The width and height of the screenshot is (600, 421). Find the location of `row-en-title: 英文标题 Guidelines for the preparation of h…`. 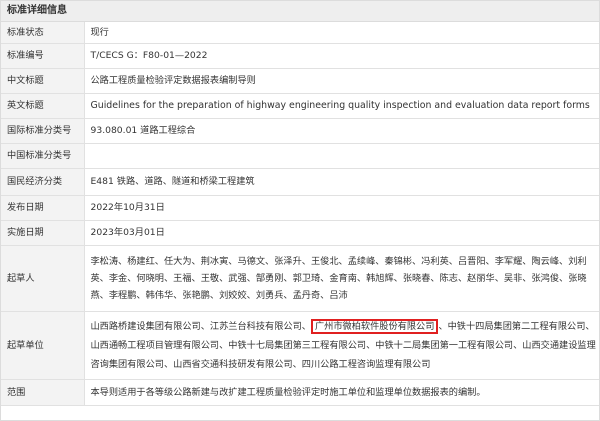

row-en-title: 英文标题 Guidelines for the preparation of h… is located at coordinates (300, 106).